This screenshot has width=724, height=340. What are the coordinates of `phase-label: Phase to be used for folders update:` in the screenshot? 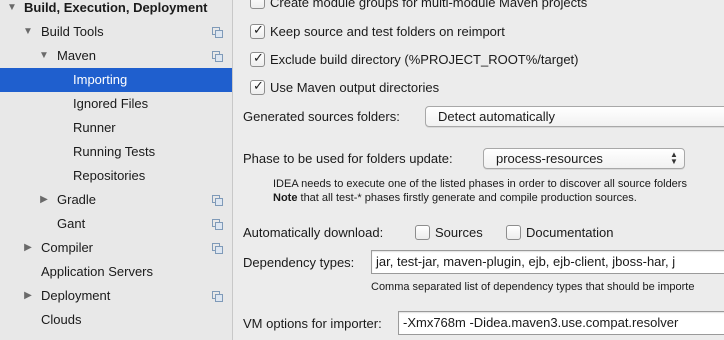 It's located at (348, 158).